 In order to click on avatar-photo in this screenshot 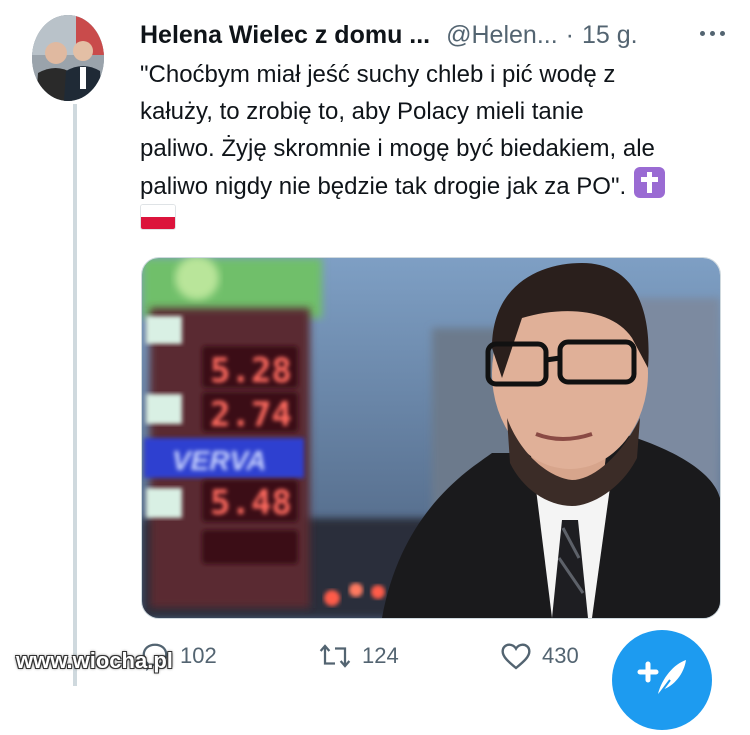, I will do `click(68, 58)`.